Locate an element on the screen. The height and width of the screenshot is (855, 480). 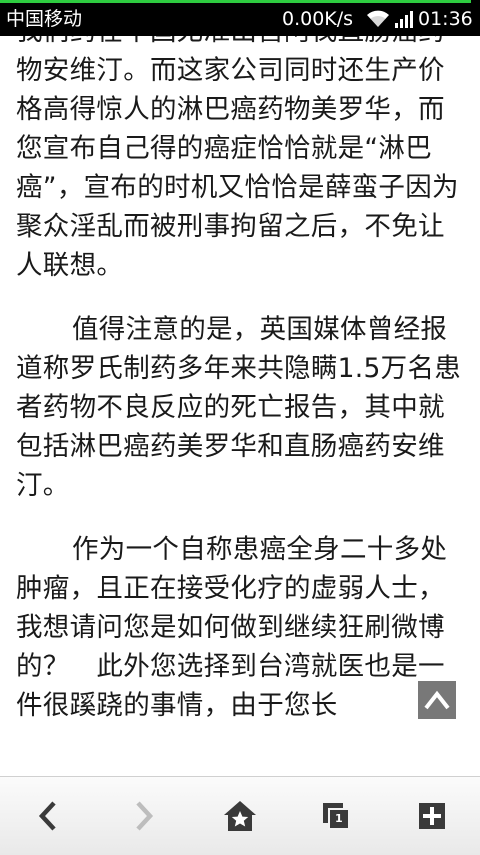
network-speed: 0.00K/s is located at coordinates (318, 19).